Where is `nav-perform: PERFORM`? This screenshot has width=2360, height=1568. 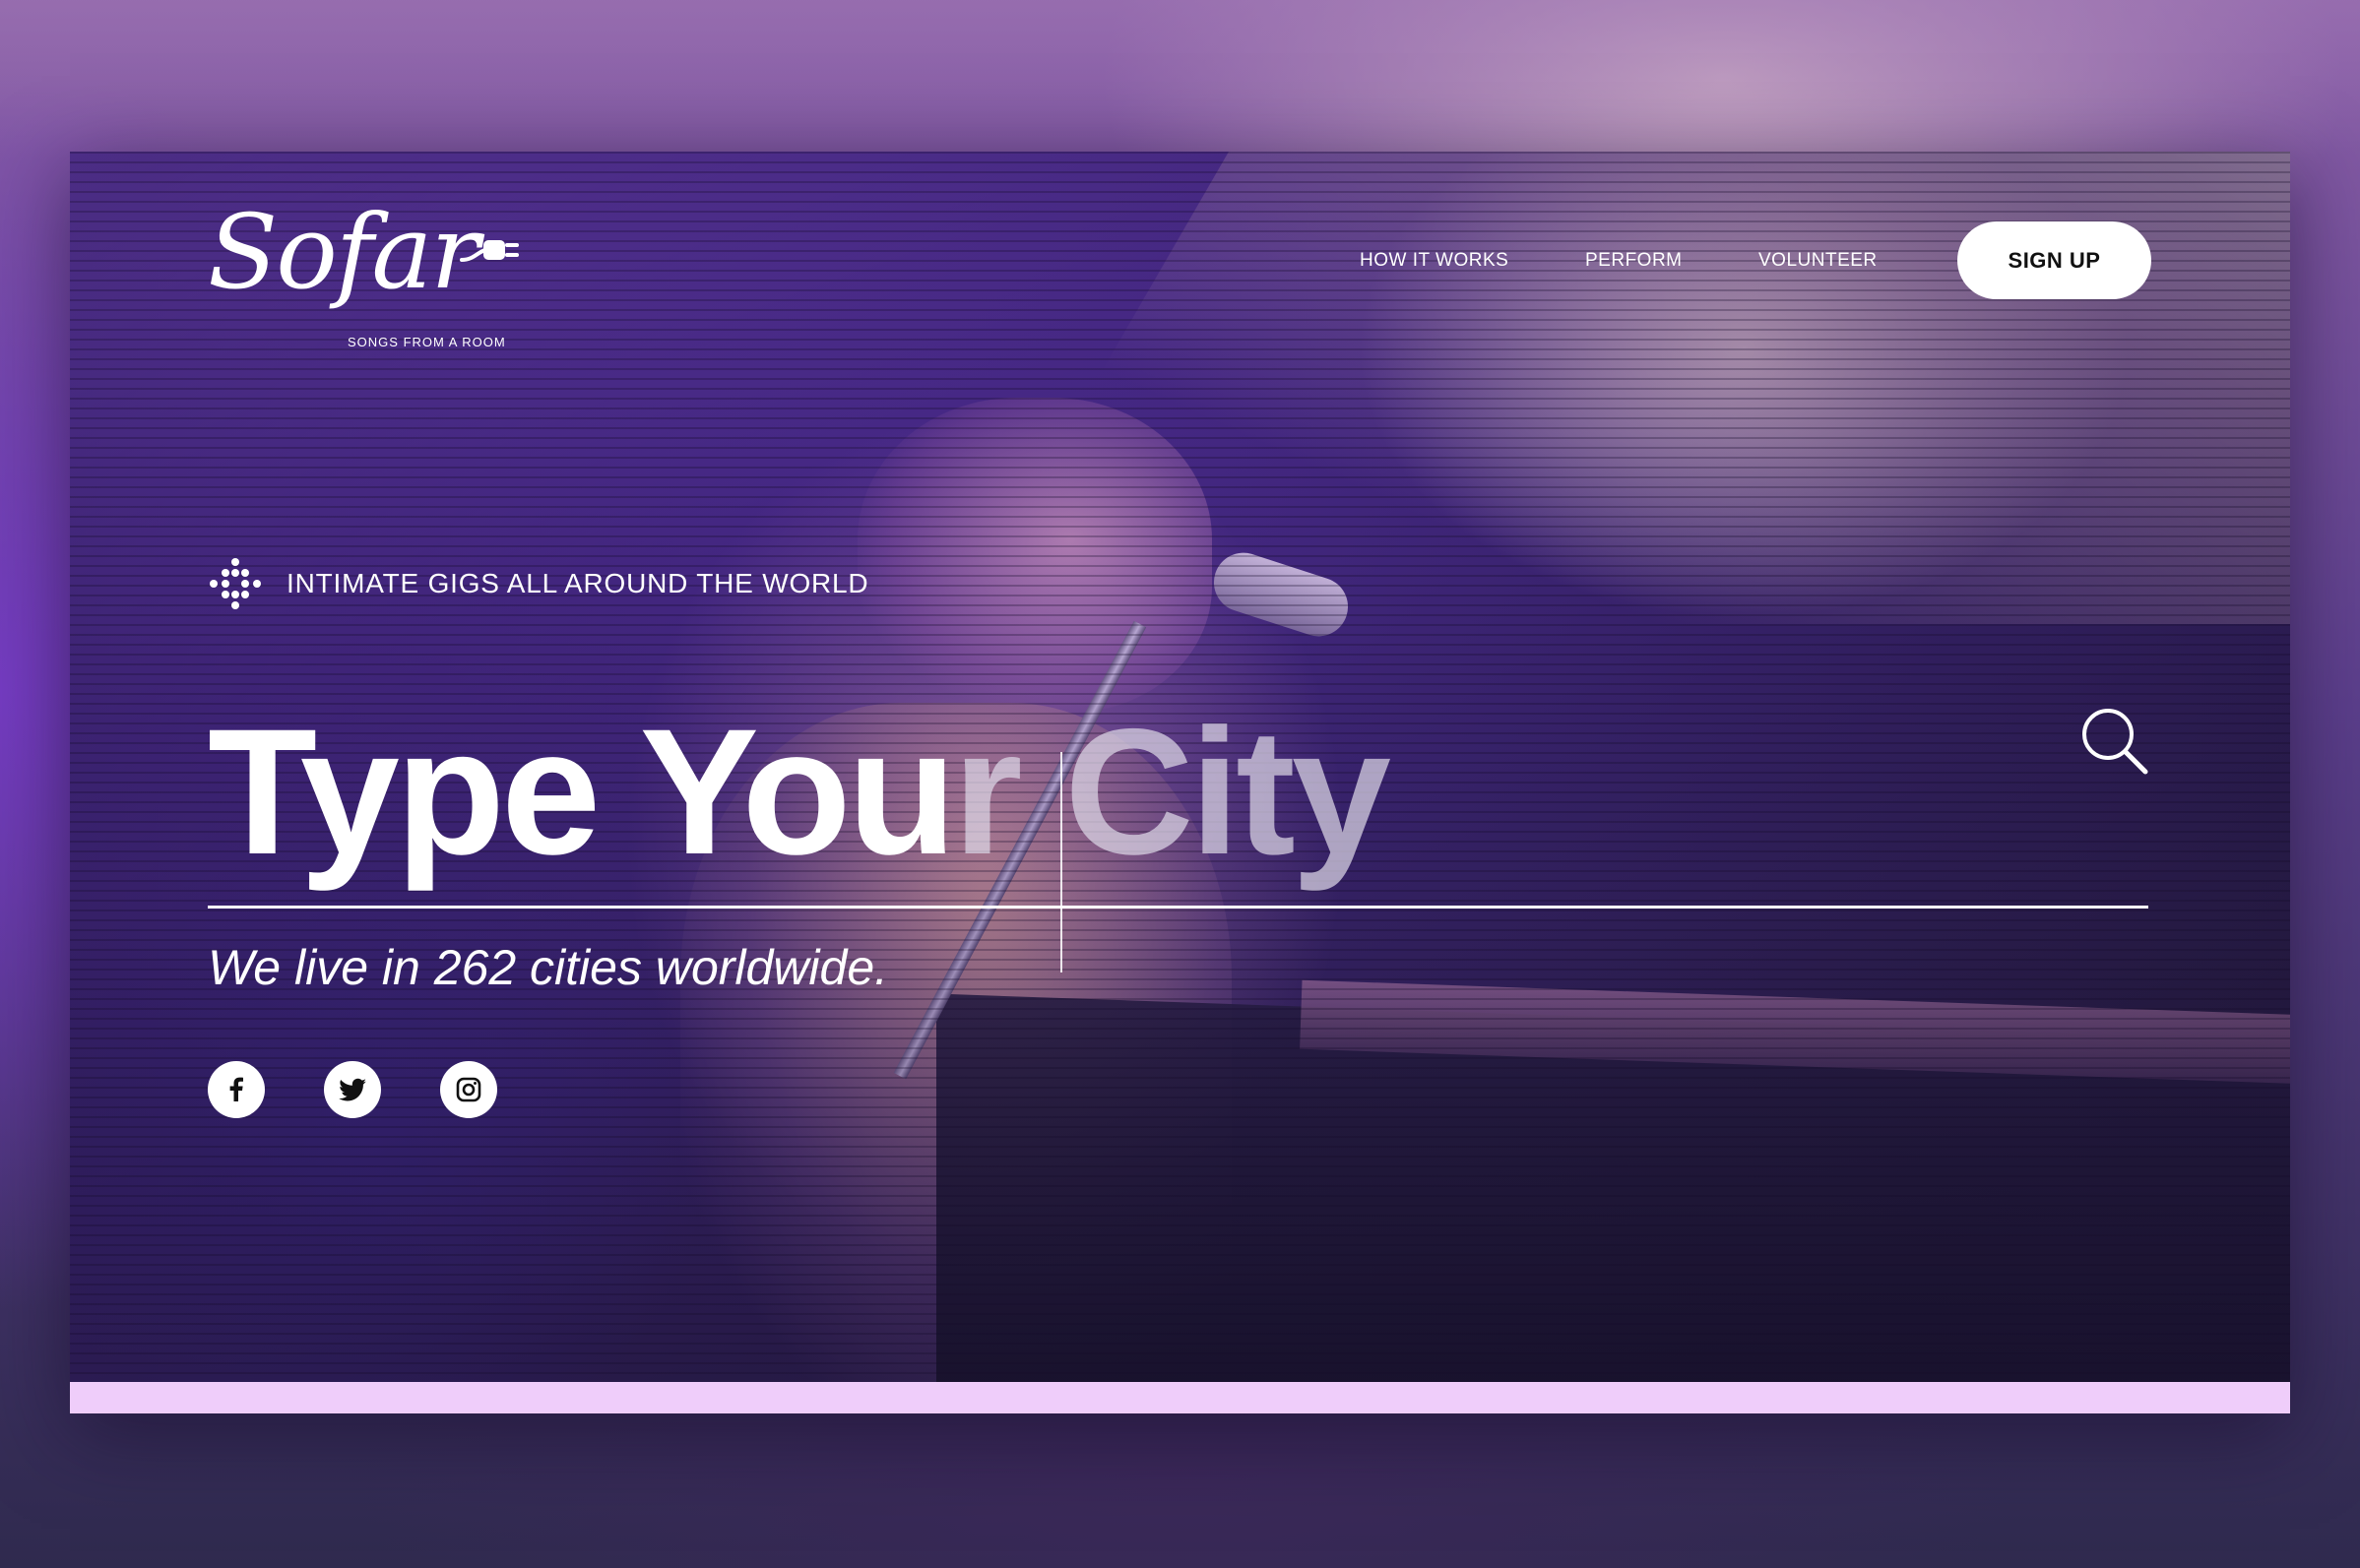 nav-perform: PERFORM is located at coordinates (1634, 261).